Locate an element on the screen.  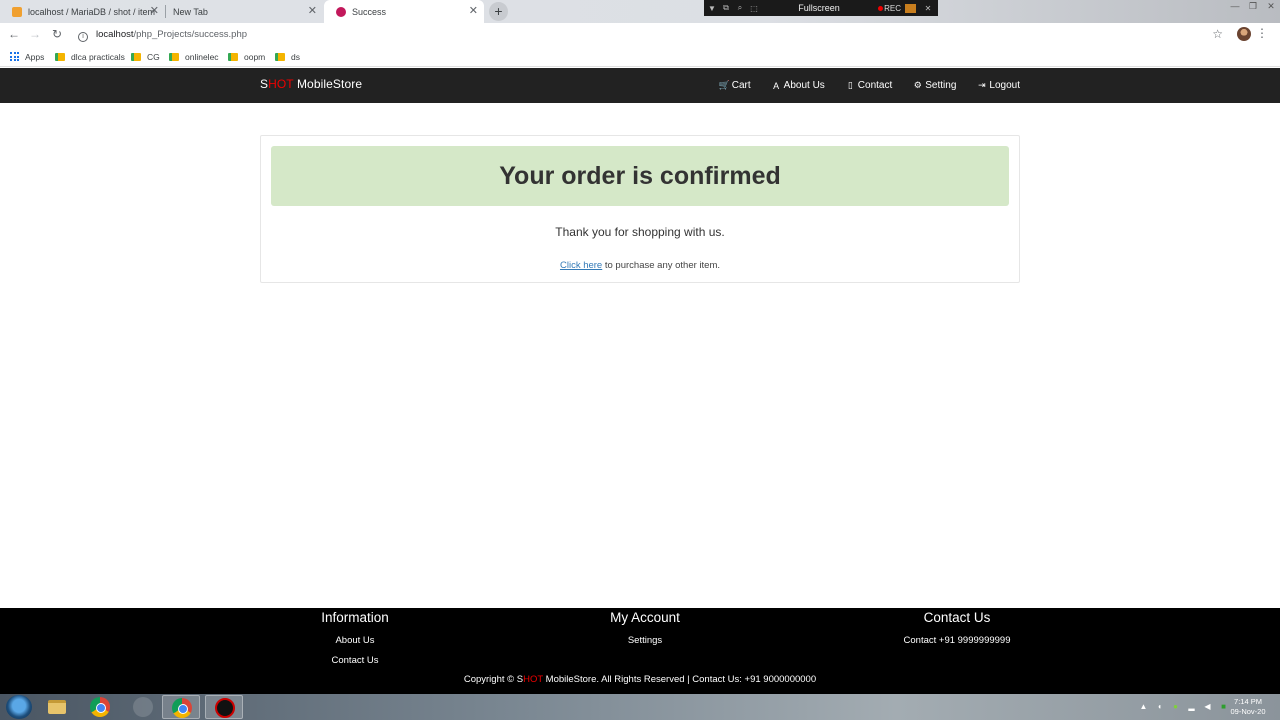
cart-icon: 🛒 is located at coordinates (724, 85).